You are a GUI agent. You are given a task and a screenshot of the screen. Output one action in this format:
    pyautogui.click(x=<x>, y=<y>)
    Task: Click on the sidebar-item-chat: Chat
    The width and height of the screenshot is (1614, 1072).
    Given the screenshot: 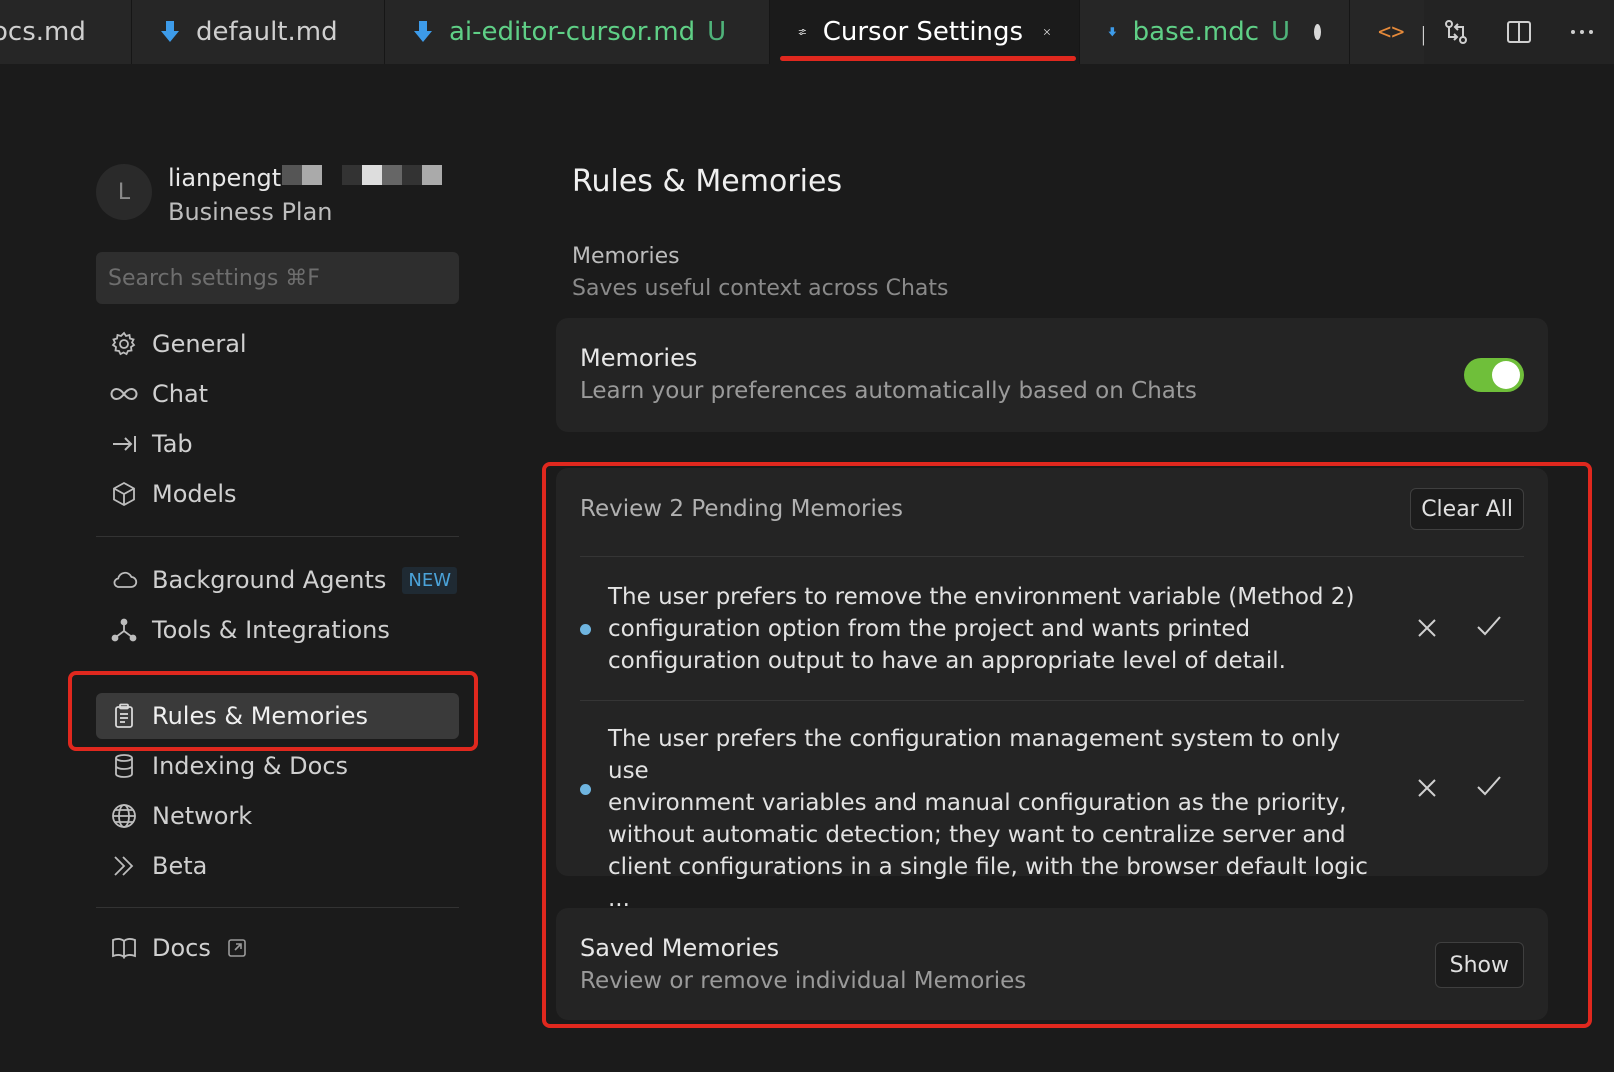 What is the action you would take?
    pyautogui.click(x=277, y=394)
    